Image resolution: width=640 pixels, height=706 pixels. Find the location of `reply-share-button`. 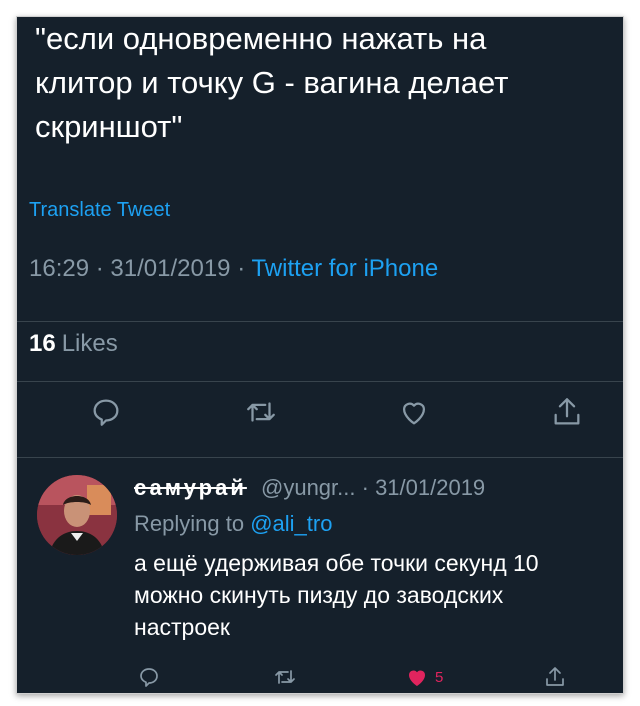

reply-share-button is located at coordinates (555, 677).